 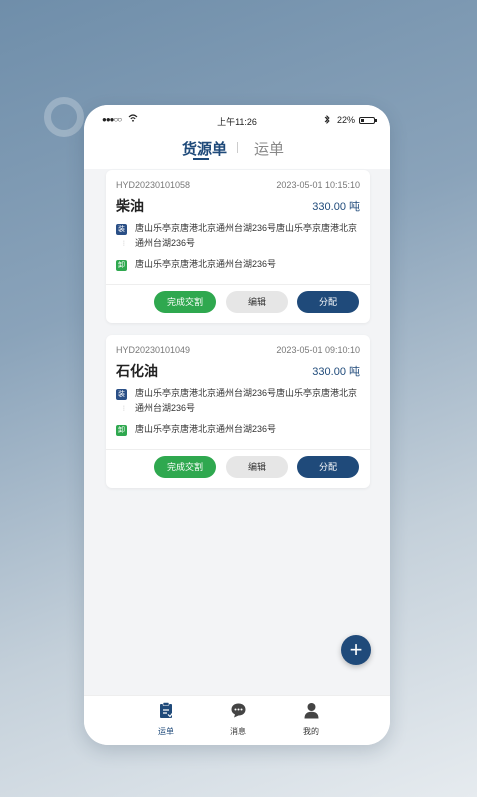 I want to click on add-button: +, so click(x=356, y=650).